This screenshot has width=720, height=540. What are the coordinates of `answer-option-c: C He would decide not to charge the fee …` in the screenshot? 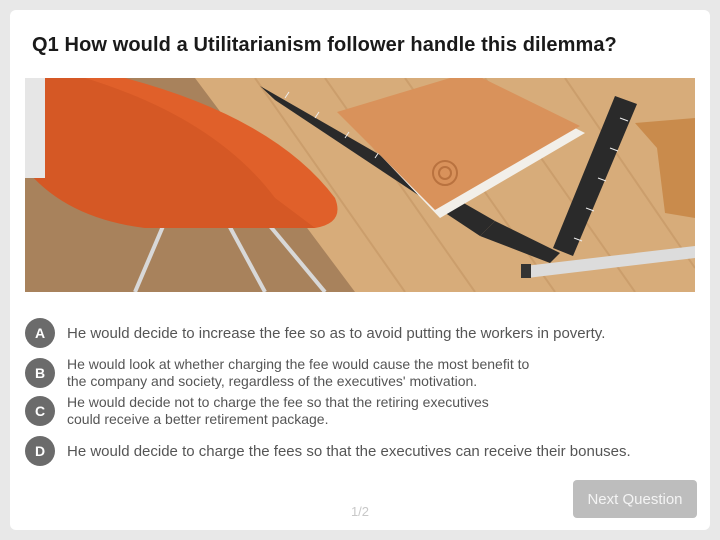 It's located at (257, 411).